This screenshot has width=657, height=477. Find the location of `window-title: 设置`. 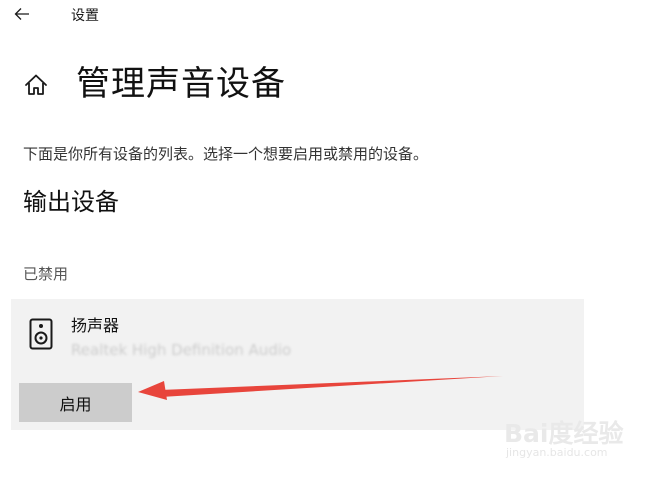

window-title: 设置 is located at coordinates (85, 16).